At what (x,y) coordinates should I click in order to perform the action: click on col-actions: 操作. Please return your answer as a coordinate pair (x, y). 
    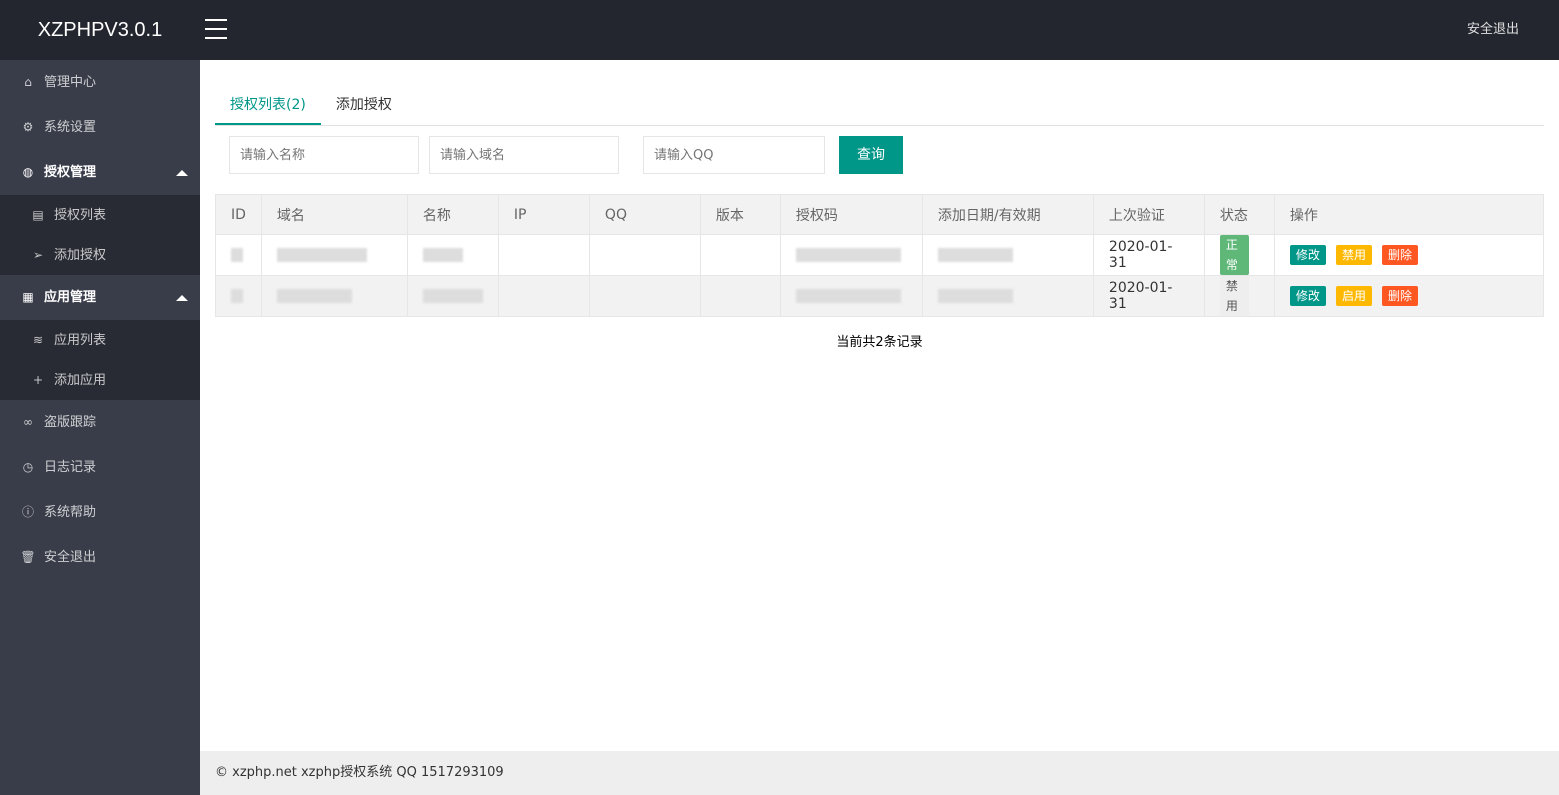
    Looking at the image, I should click on (1409, 214).